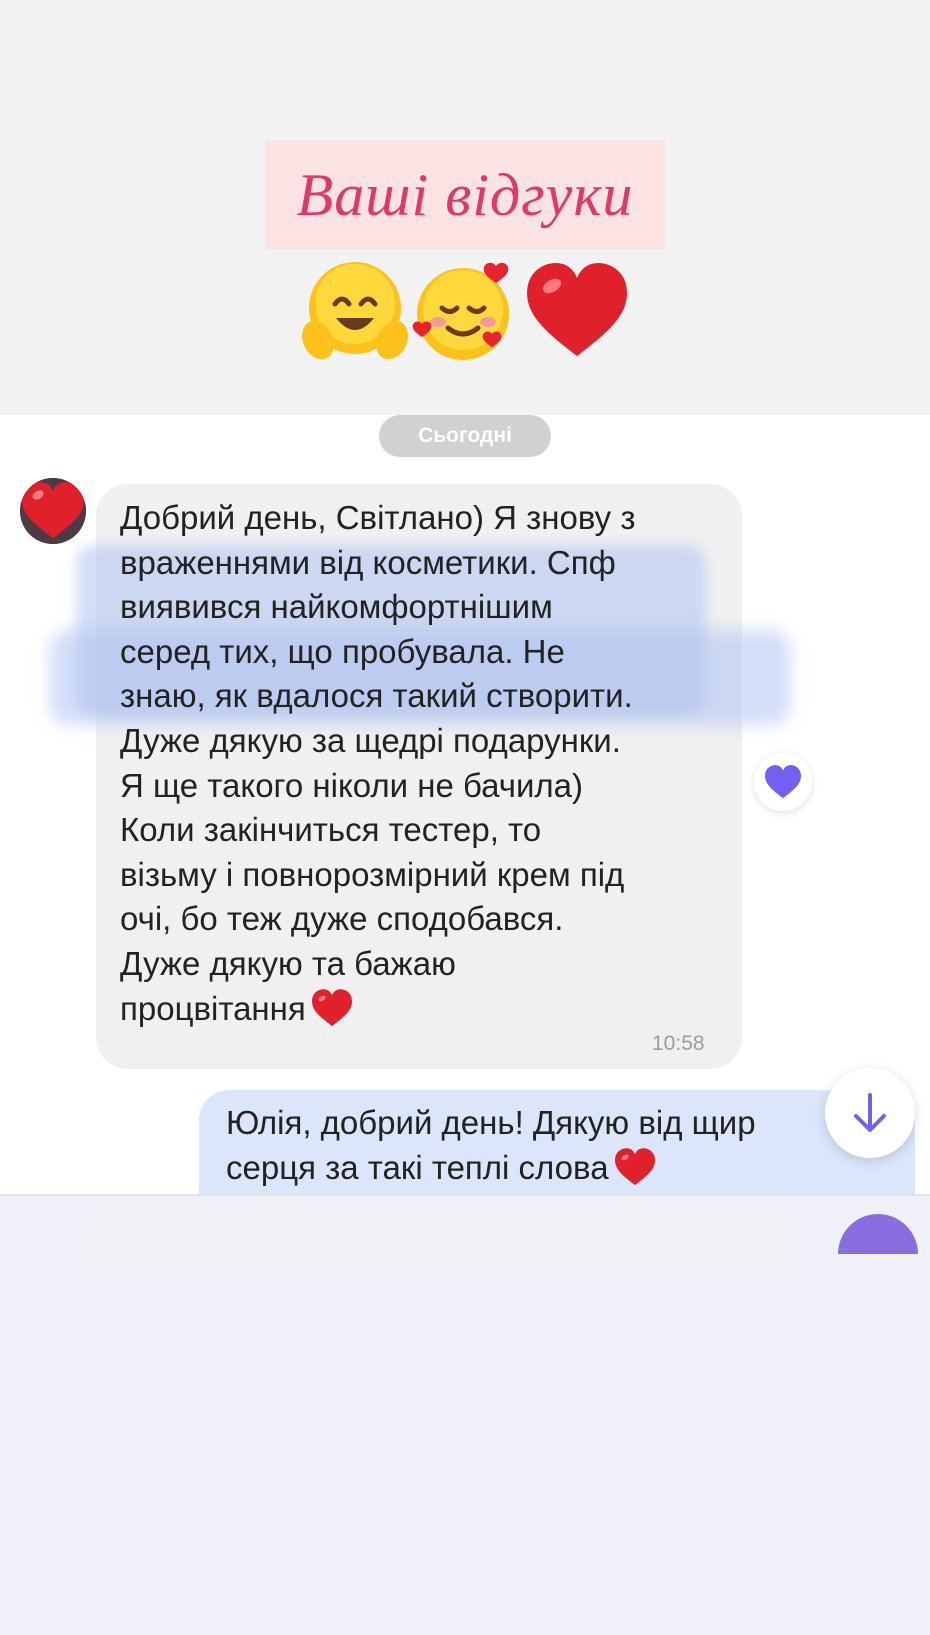 The image size is (930, 1635). I want to click on partial-avatar, so click(878, 1234).